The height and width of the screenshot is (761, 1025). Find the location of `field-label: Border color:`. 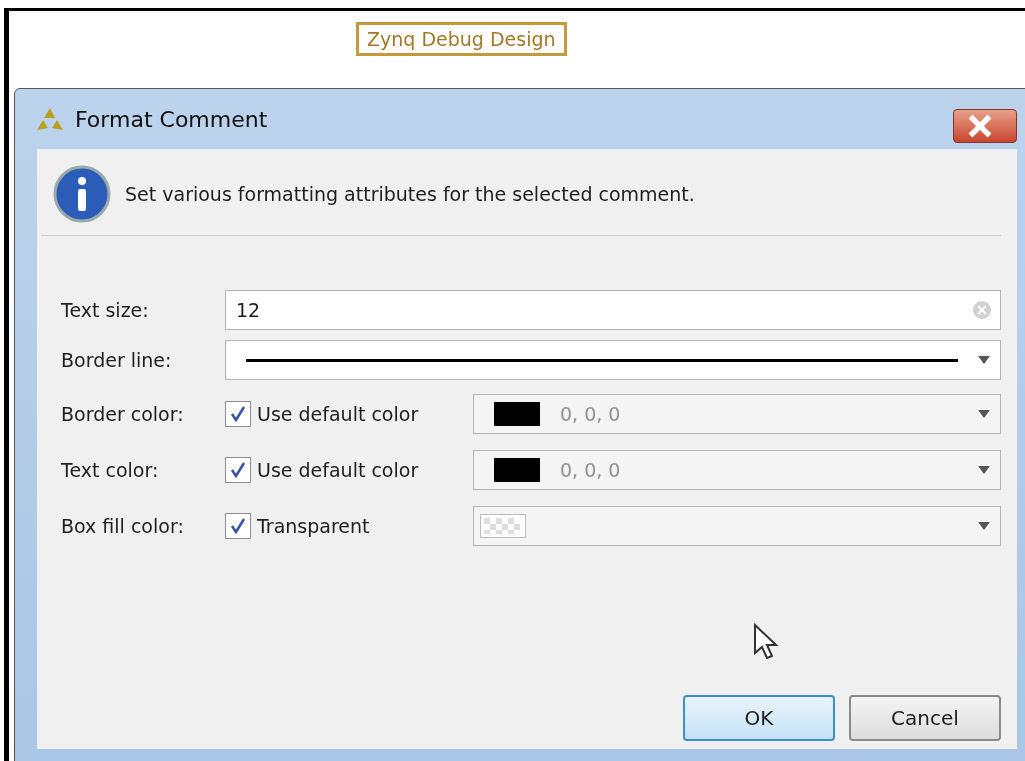

field-label: Border color: is located at coordinates (123, 414).